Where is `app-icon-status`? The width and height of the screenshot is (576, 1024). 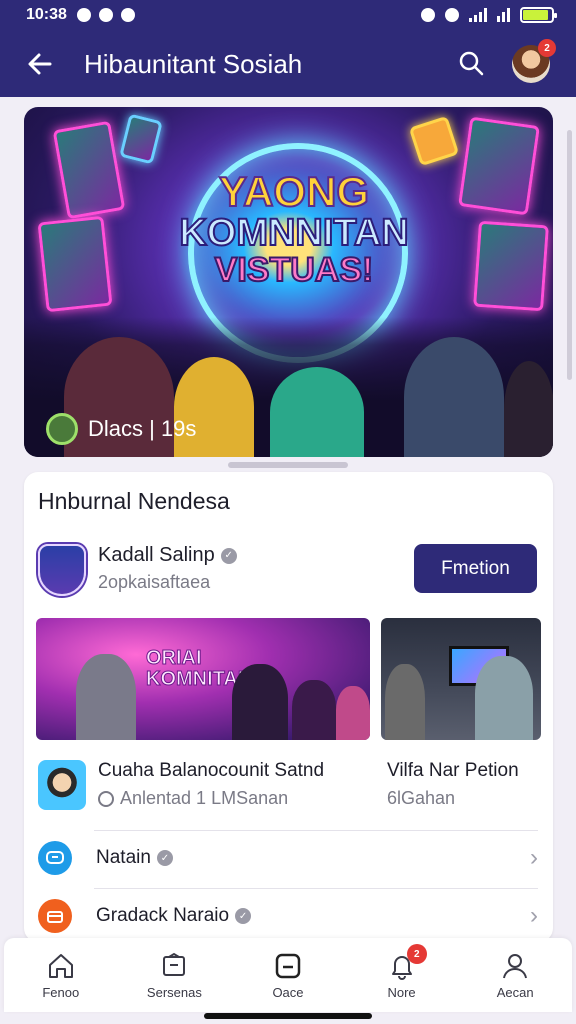
app-icon-status is located at coordinates (127, 15).